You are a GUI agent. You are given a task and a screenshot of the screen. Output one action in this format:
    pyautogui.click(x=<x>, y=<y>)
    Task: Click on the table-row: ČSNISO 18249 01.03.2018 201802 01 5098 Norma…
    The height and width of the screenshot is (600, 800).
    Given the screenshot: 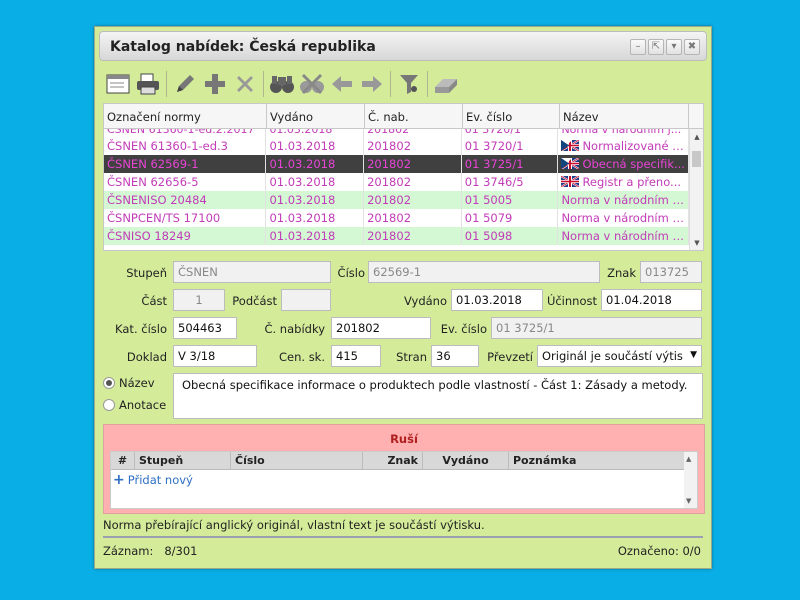 What is the action you would take?
    pyautogui.click(x=396, y=236)
    